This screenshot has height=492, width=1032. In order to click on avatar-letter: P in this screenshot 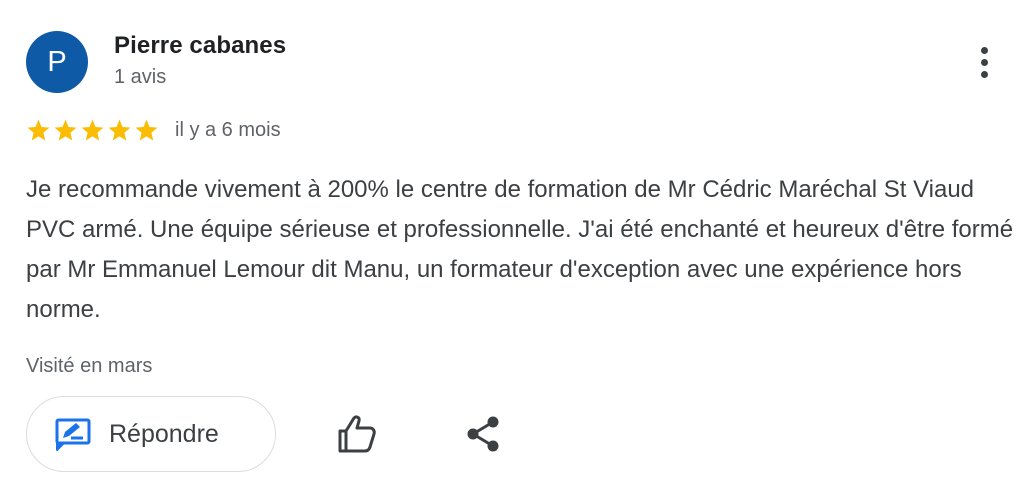, I will do `click(57, 61)`.